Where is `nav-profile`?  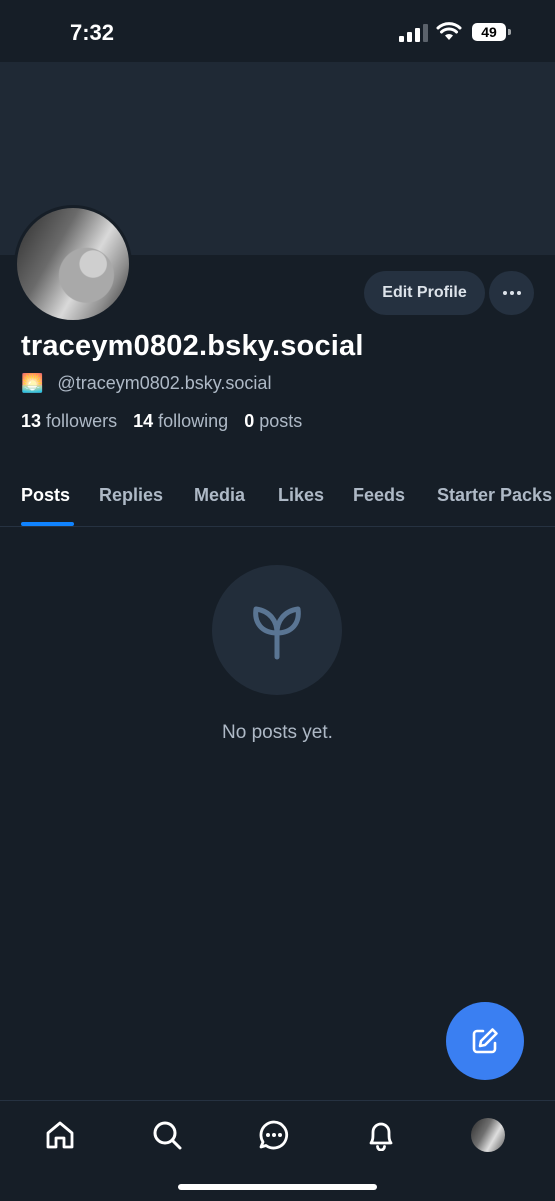
nav-profile is located at coordinates (488, 1135).